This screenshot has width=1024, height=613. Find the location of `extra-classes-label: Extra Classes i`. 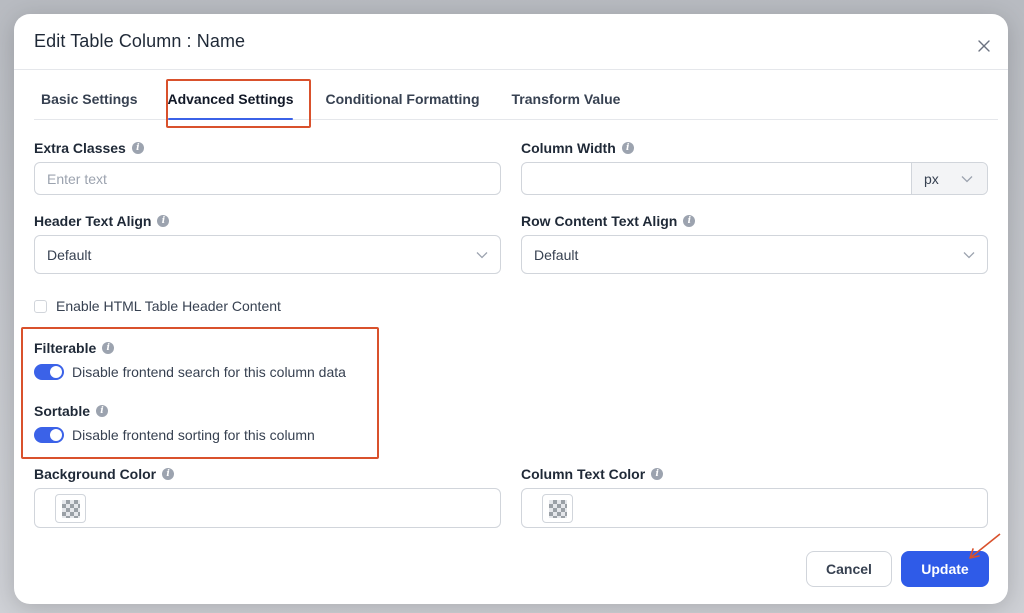

extra-classes-label: Extra Classes i is located at coordinates (89, 148).